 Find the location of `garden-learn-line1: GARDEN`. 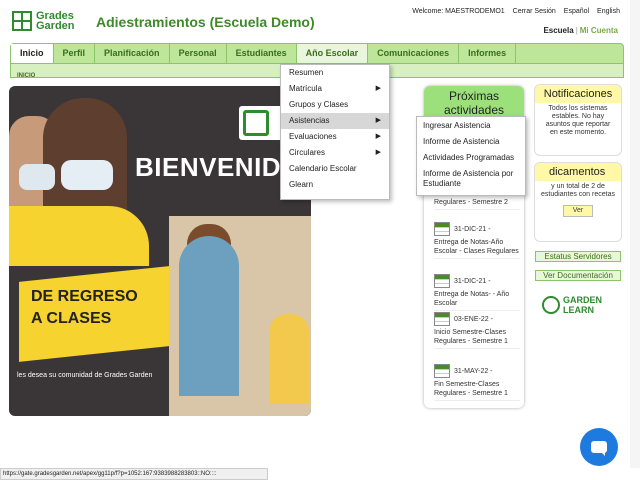

garden-learn-line1: GARDEN is located at coordinates (583, 300).